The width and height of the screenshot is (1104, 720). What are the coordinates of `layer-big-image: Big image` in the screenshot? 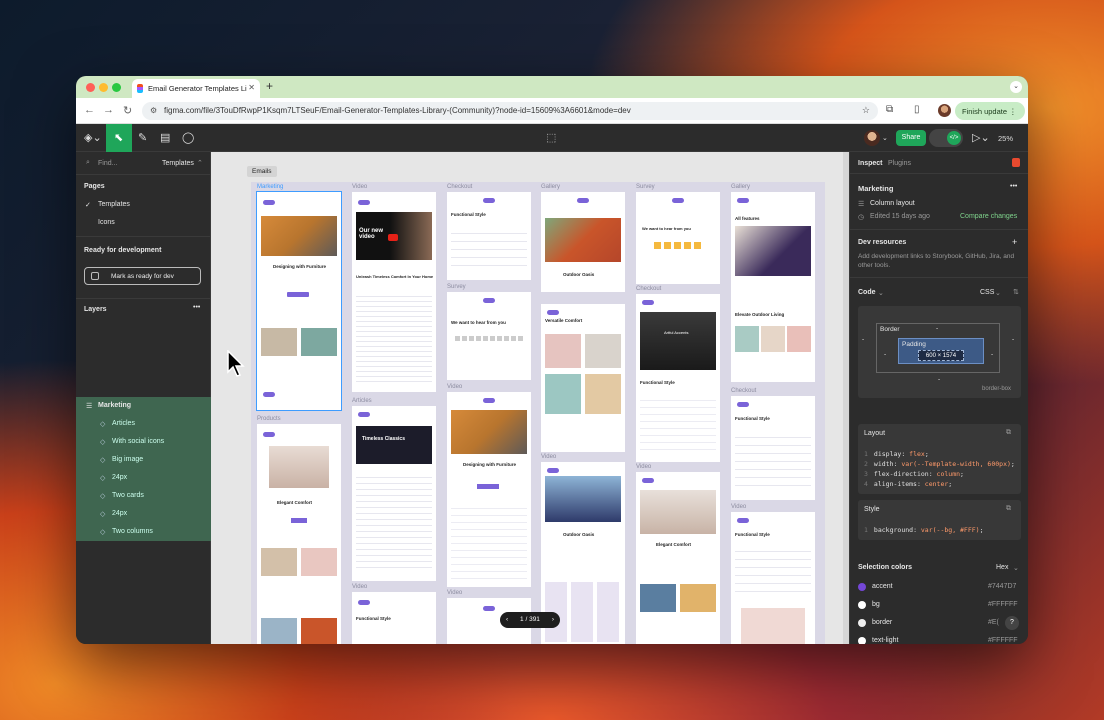 It's located at (127, 459).